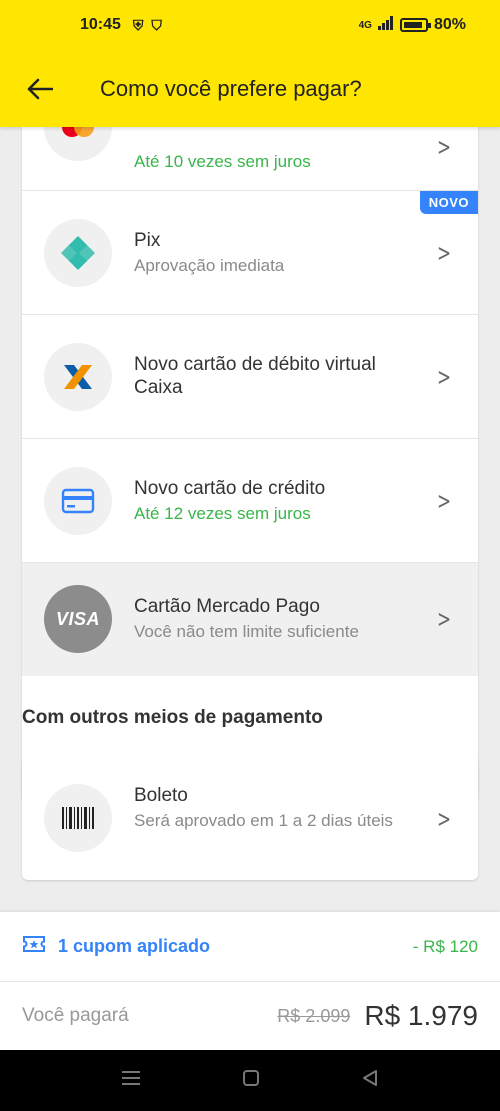 The width and height of the screenshot is (500, 1111). I want to click on method-subtitle: Aprovação imediata, so click(209, 265).